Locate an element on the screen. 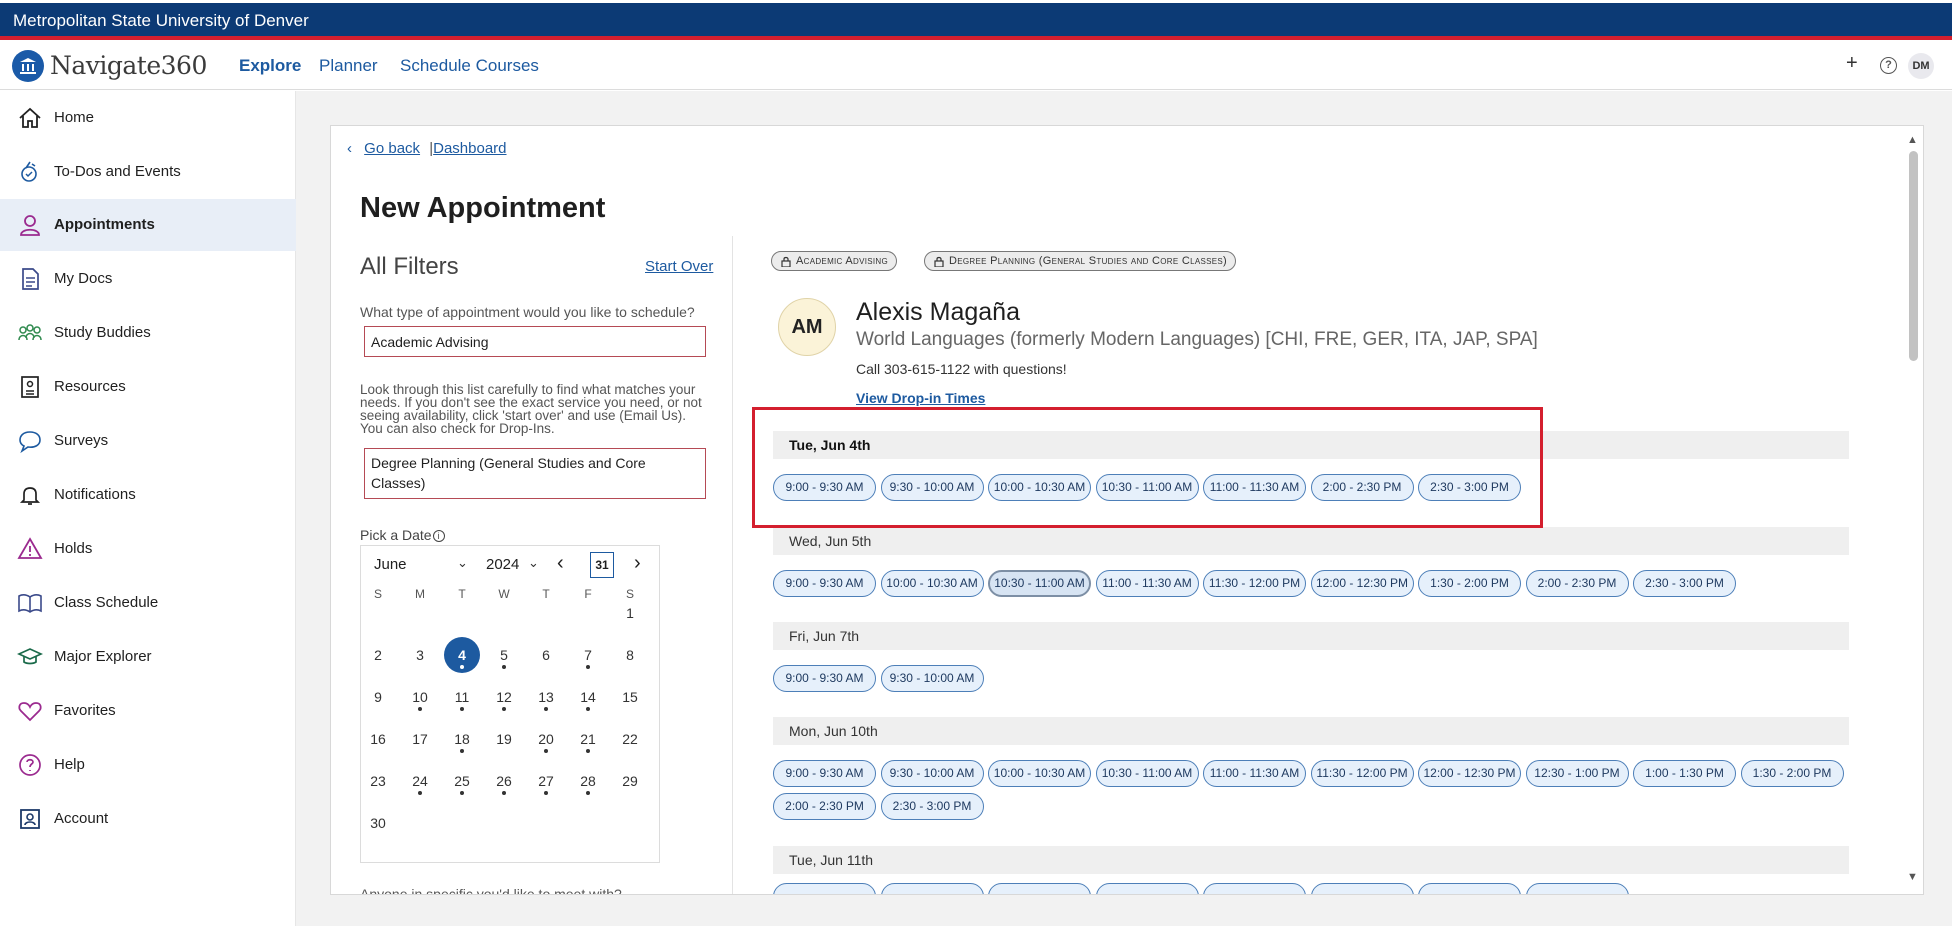 Image resolution: width=1952 pixels, height=926 pixels. sidebar-item-notifications: Notifications is located at coordinates (148, 495).